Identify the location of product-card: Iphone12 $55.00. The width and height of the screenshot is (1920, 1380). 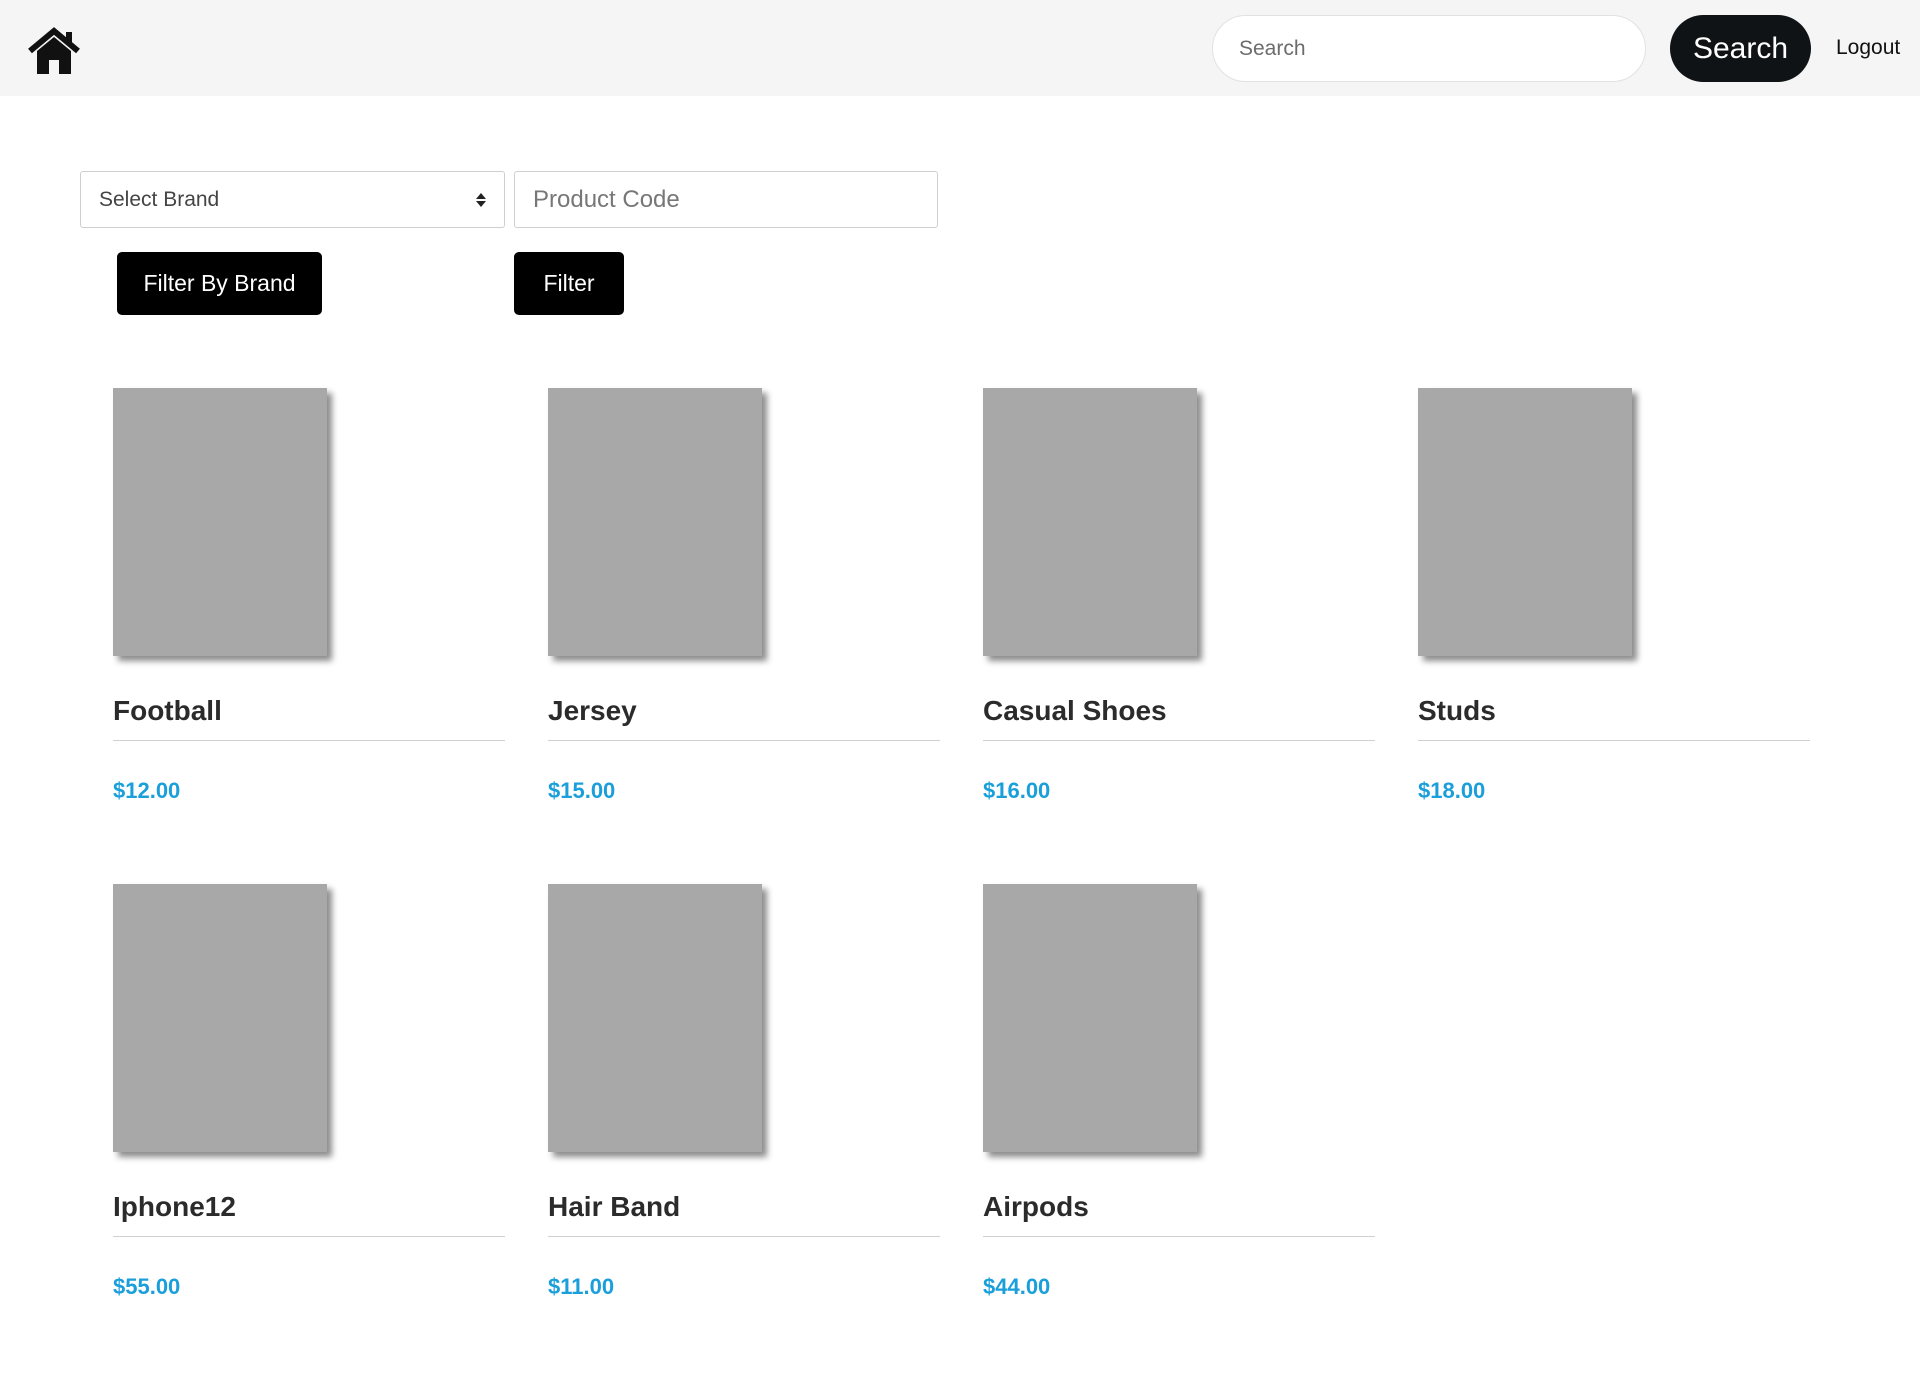
(309, 1094).